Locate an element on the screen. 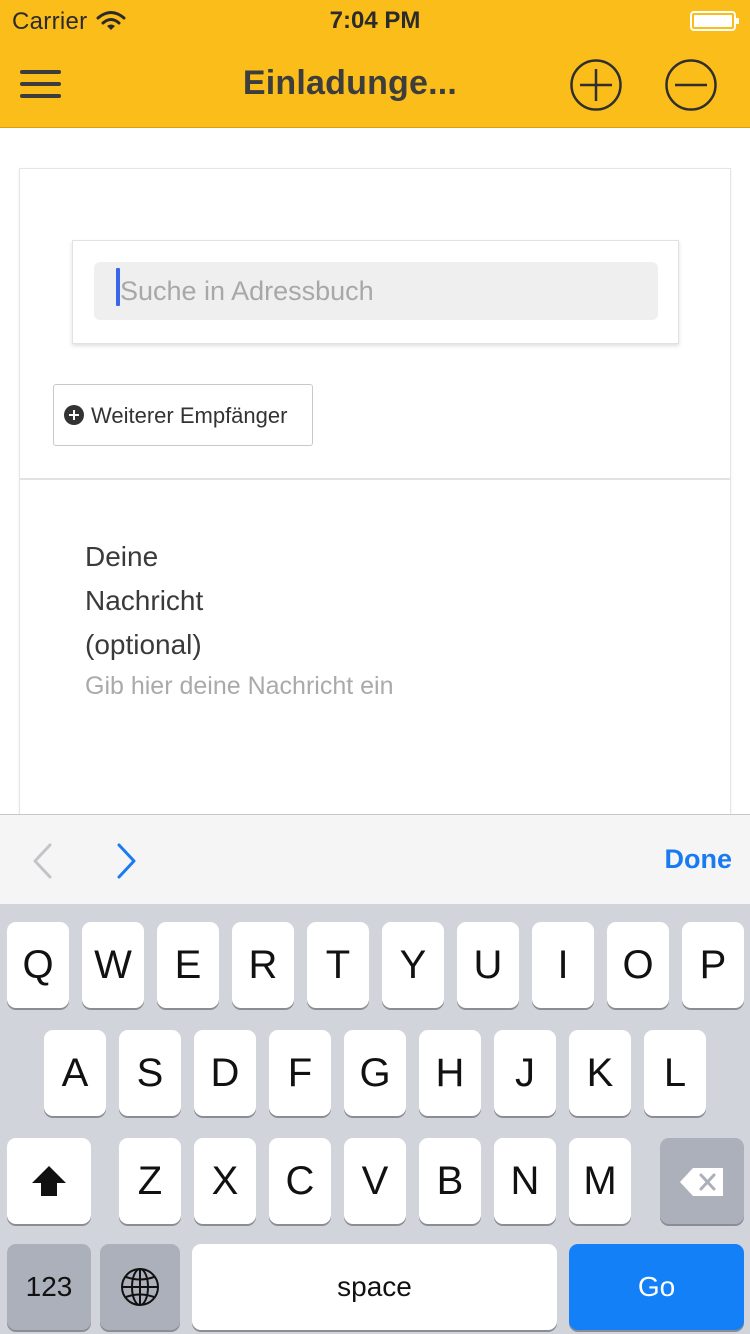 The image size is (750, 1334). key-x: X is located at coordinates (225, 1181).